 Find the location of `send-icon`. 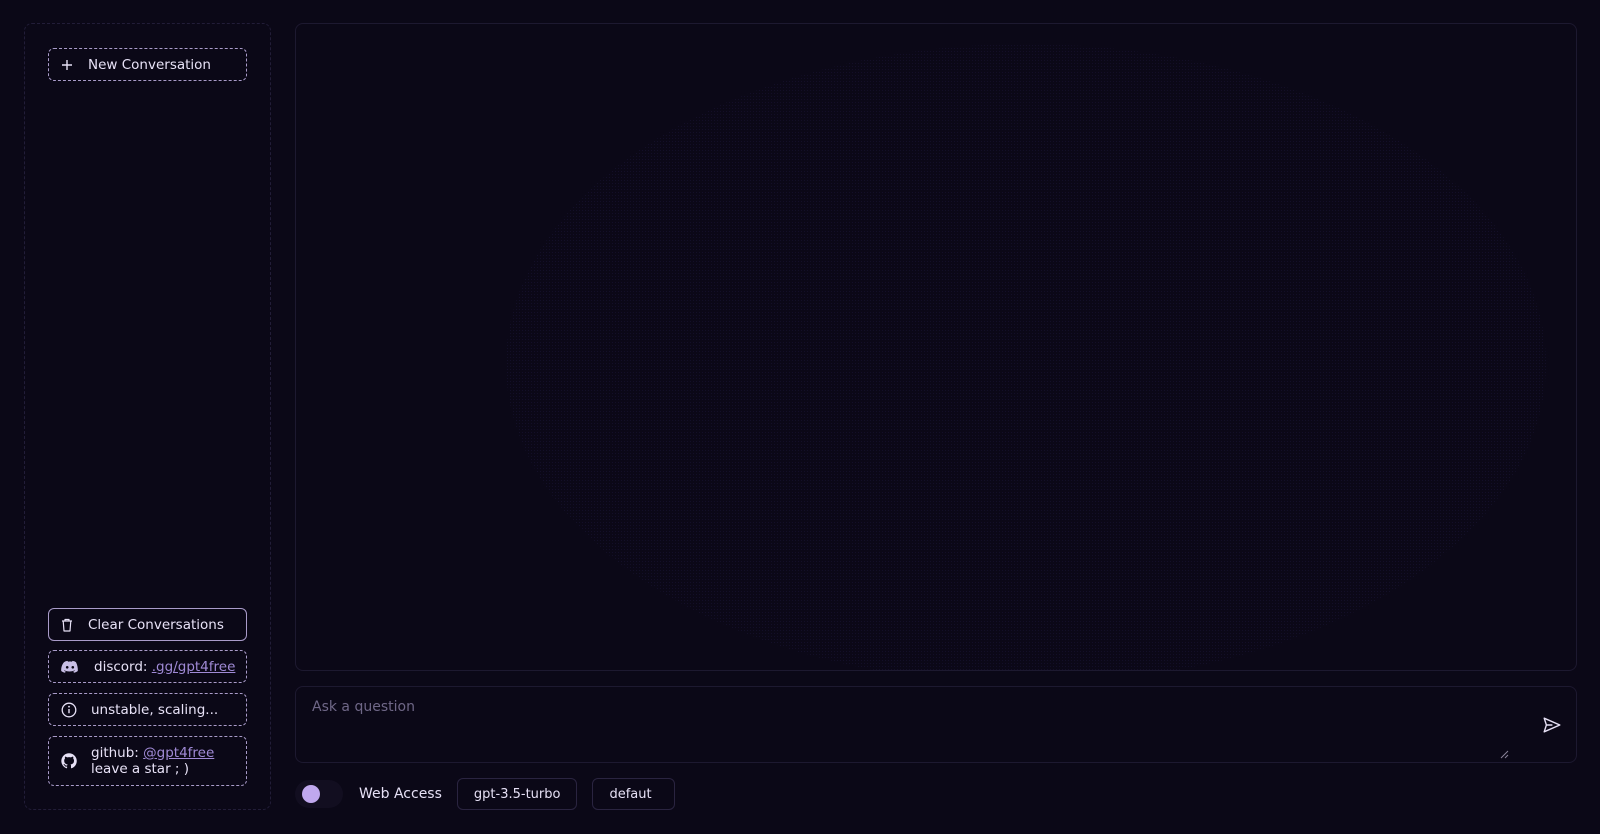

send-icon is located at coordinates (1552, 725).